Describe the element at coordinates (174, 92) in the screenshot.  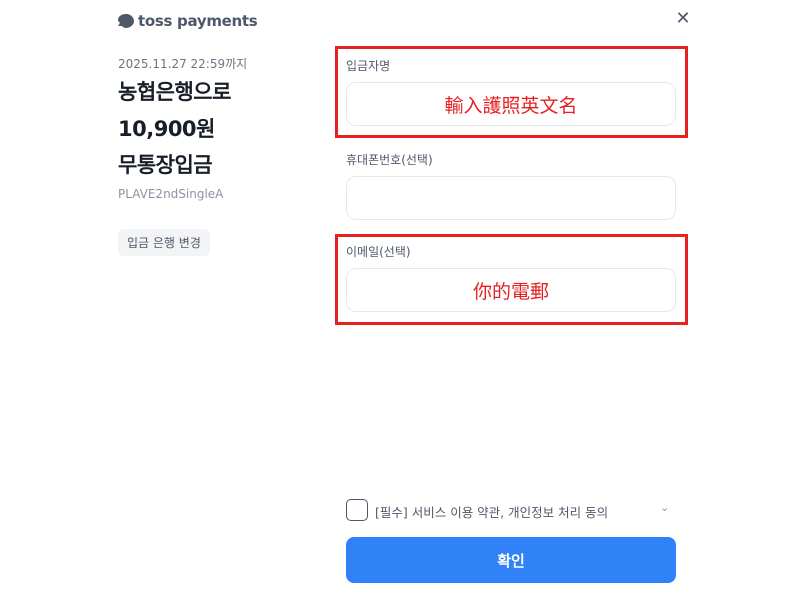
I see `bank-name: 농협은행으로` at that location.